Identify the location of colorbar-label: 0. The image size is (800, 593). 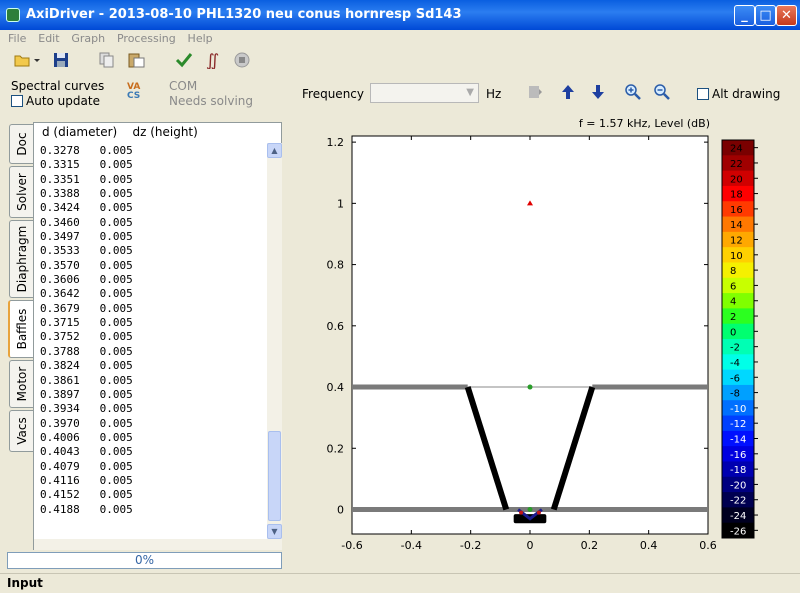
(733, 332).